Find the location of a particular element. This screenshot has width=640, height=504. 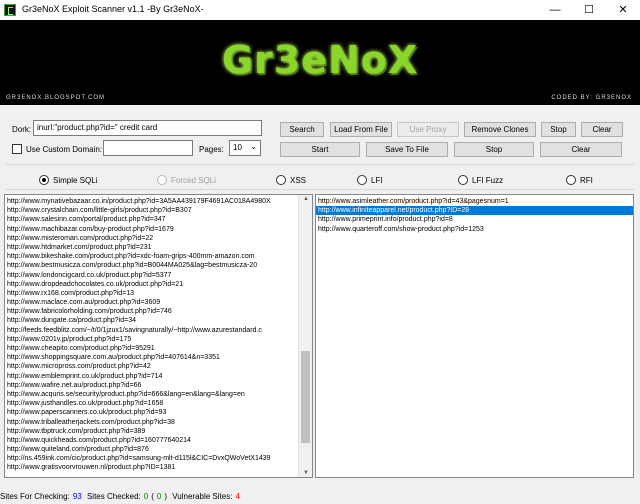

custom-domain-input is located at coordinates (148, 148).